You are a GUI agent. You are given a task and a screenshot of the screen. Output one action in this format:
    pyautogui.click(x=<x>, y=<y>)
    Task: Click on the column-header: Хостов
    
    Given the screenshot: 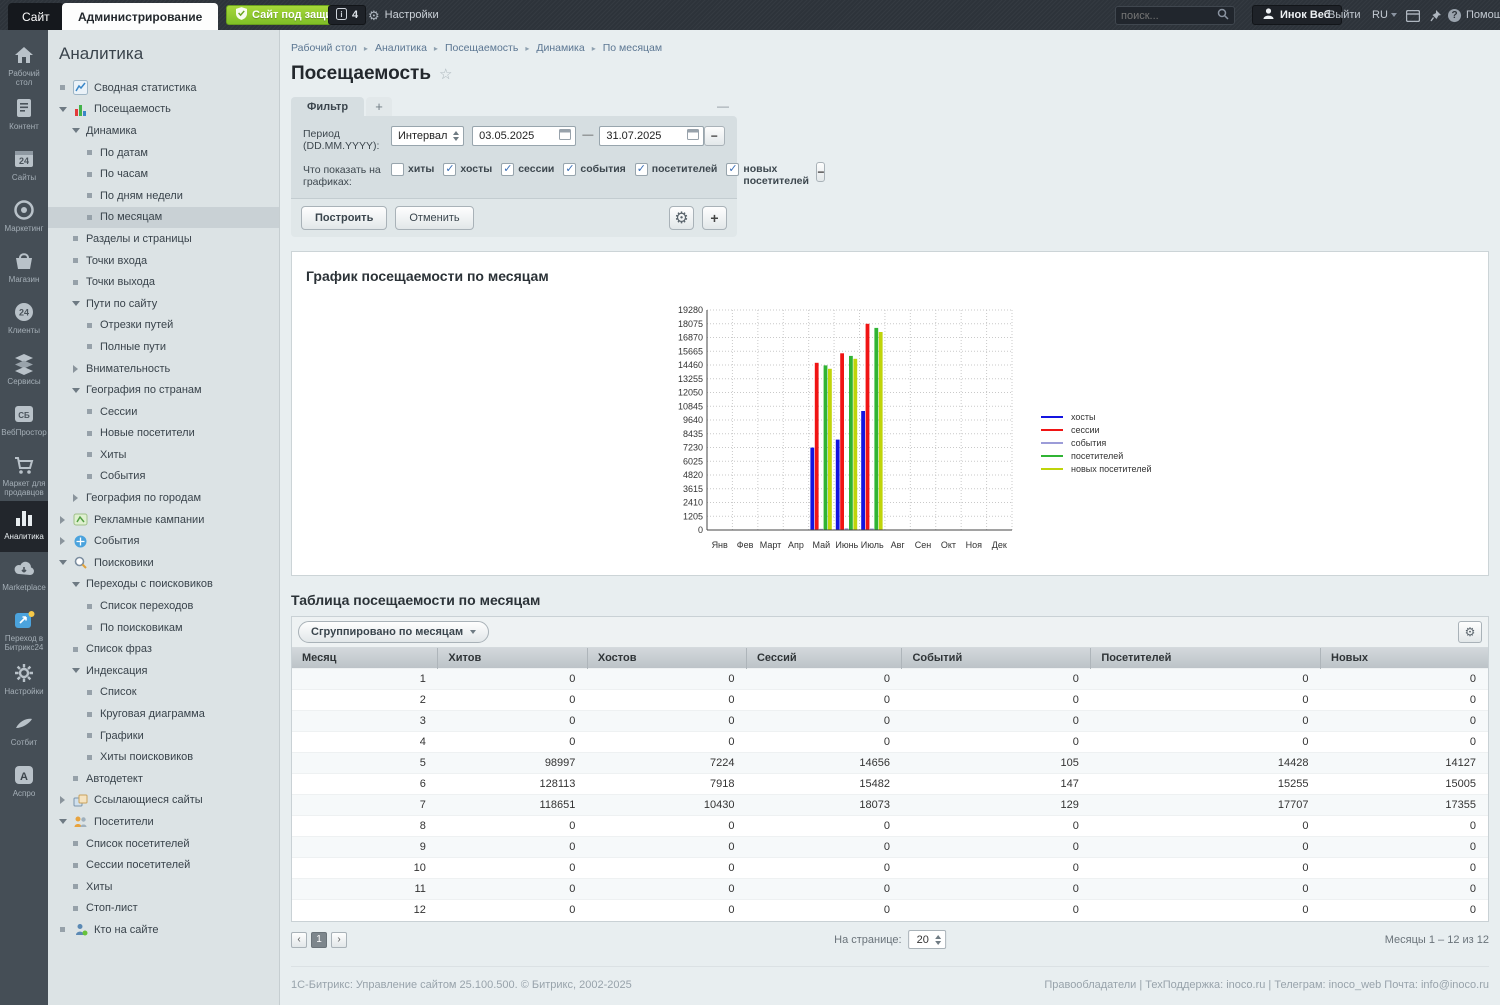 What is the action you would take?
    pyautogui.click(x=667, y=658)
    